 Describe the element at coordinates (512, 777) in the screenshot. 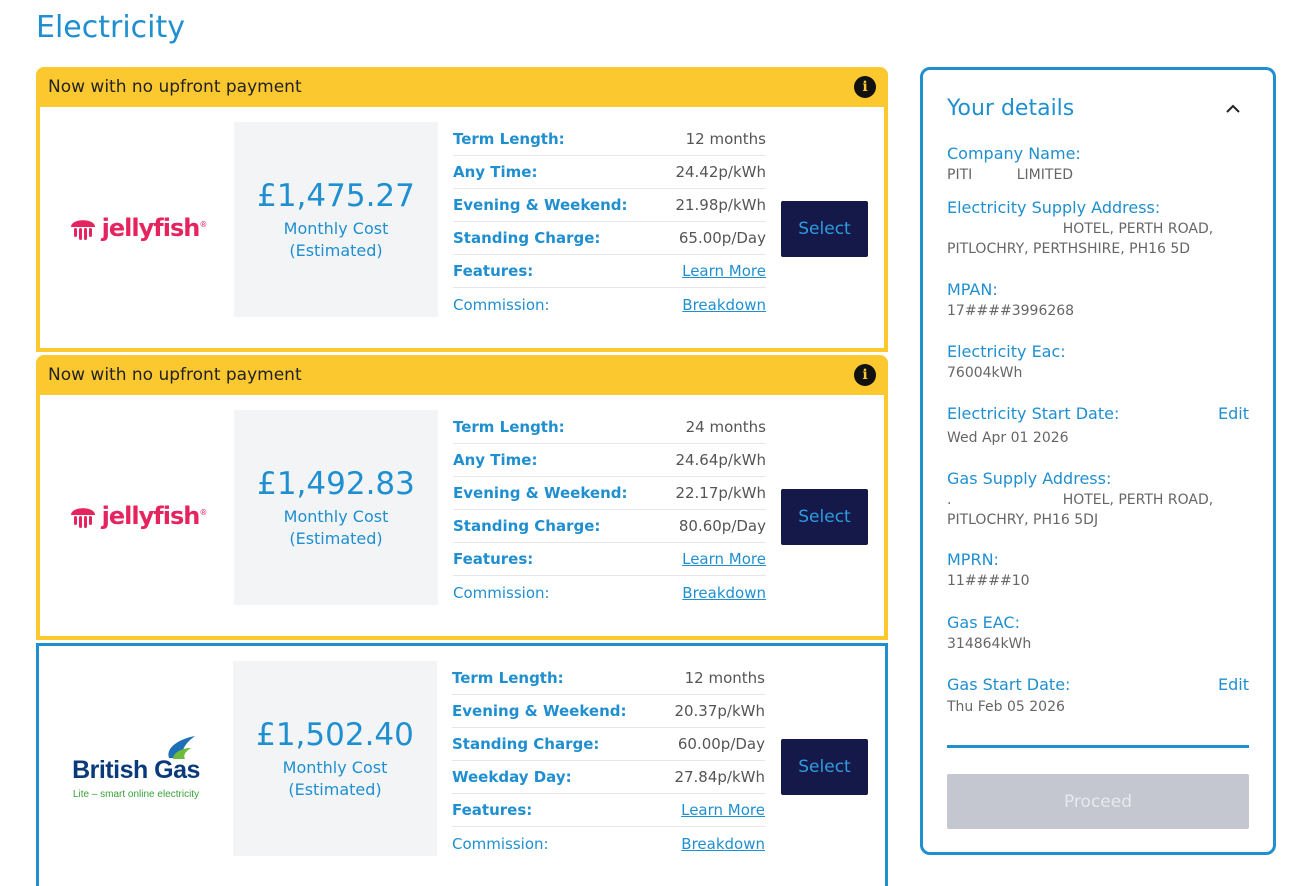

I see `spec-key: Weekday Day:` at that location.